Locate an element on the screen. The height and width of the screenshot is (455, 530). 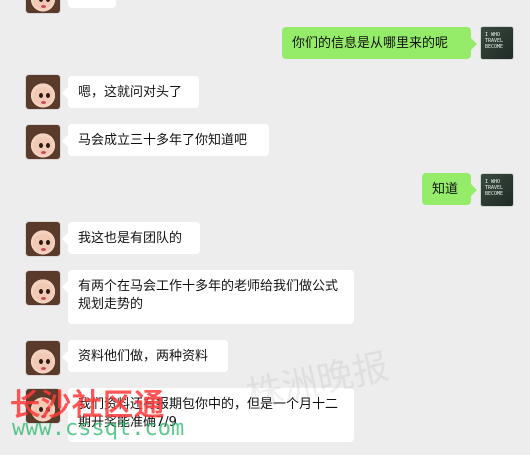
message-bubble-right-1: 你们的信息是从哪里来的呢 is located at coordinates (379, 43).